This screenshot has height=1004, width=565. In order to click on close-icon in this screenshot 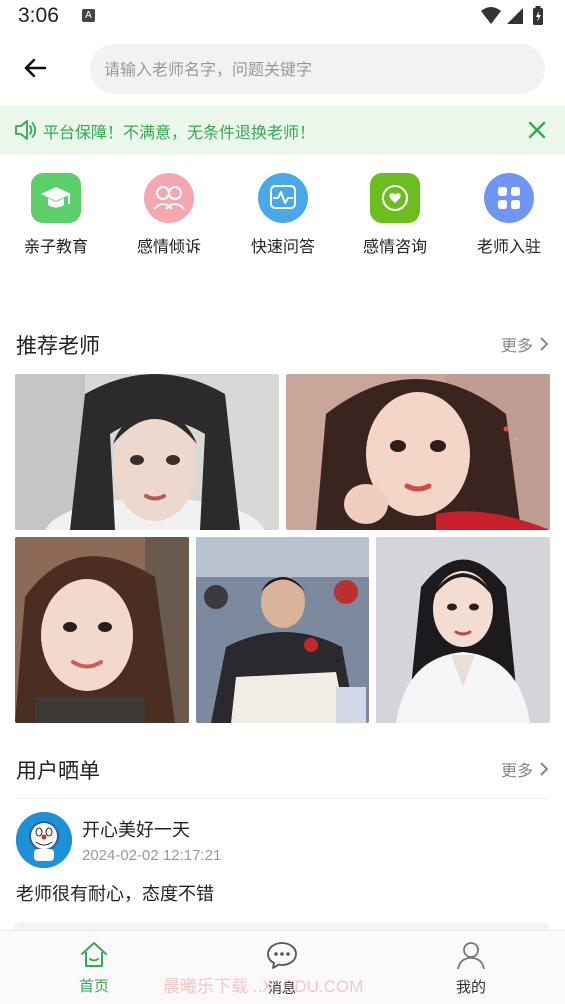, I will do `click(537, 130)`.